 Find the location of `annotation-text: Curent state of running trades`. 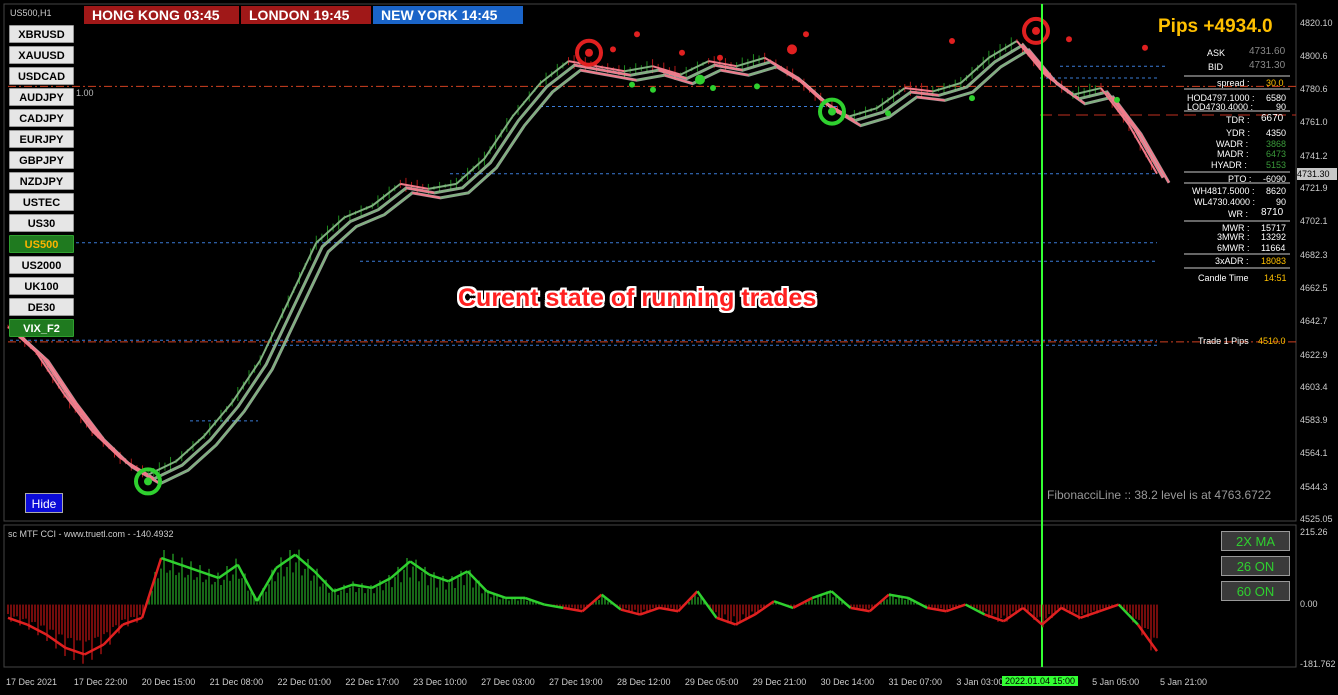

annotation-text: Curent state of running trades is located at coordinates (637, 298).